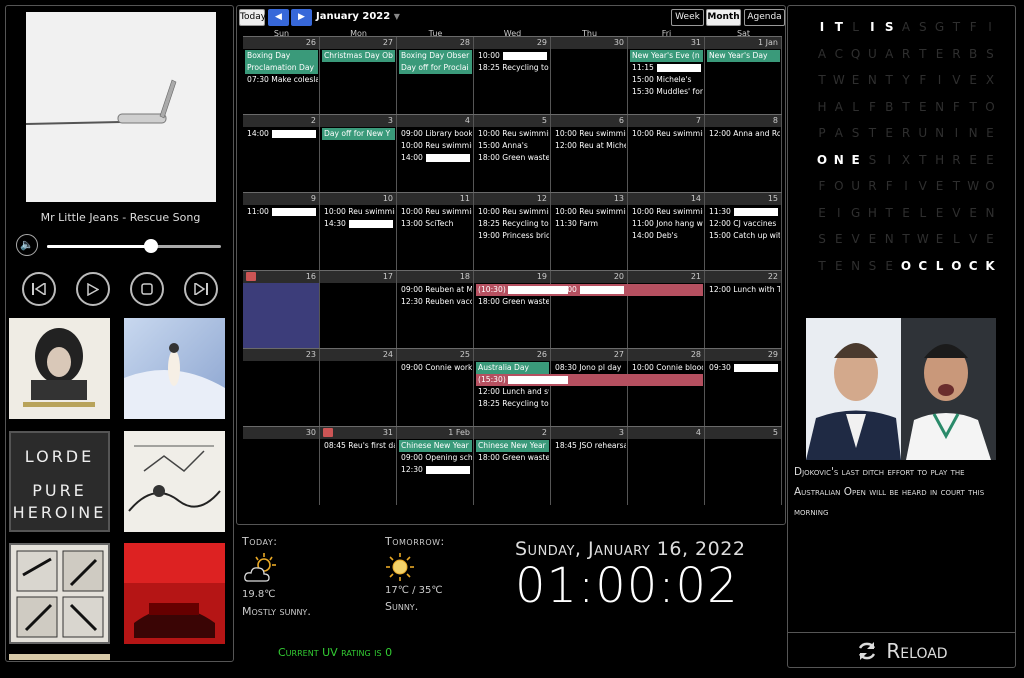 Image resolution: width=1024 pixels, height=678 pixels. Describe the element at coordinates (743, 236) in the screenshot. I see `calendar-event: 15:00 Catch up with` at that location.